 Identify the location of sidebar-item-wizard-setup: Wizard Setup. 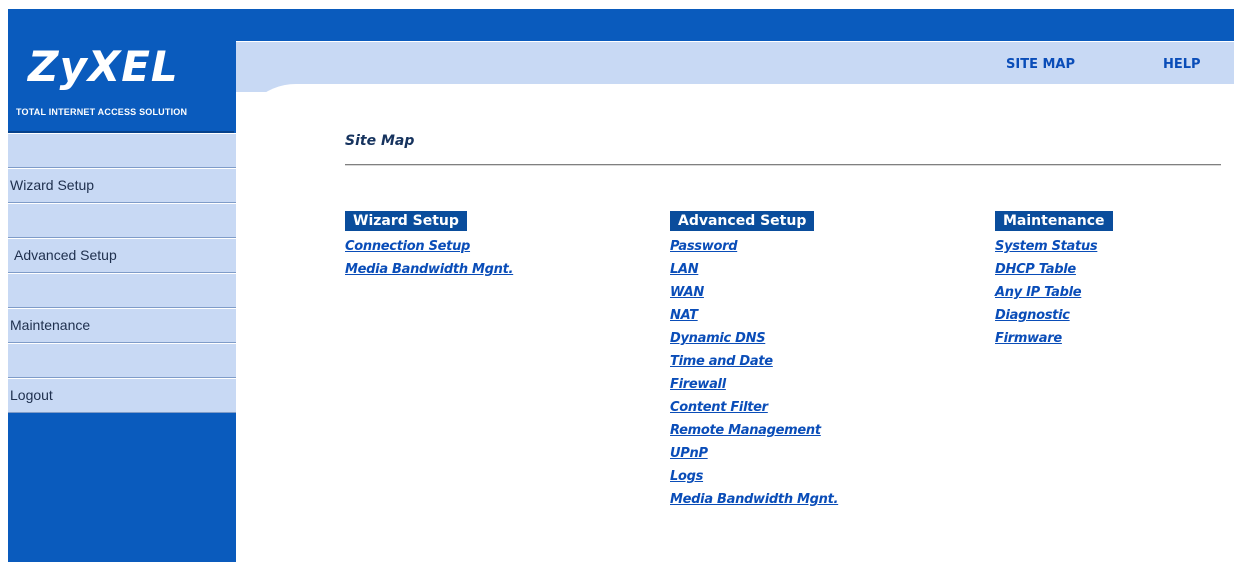
(122, 185).